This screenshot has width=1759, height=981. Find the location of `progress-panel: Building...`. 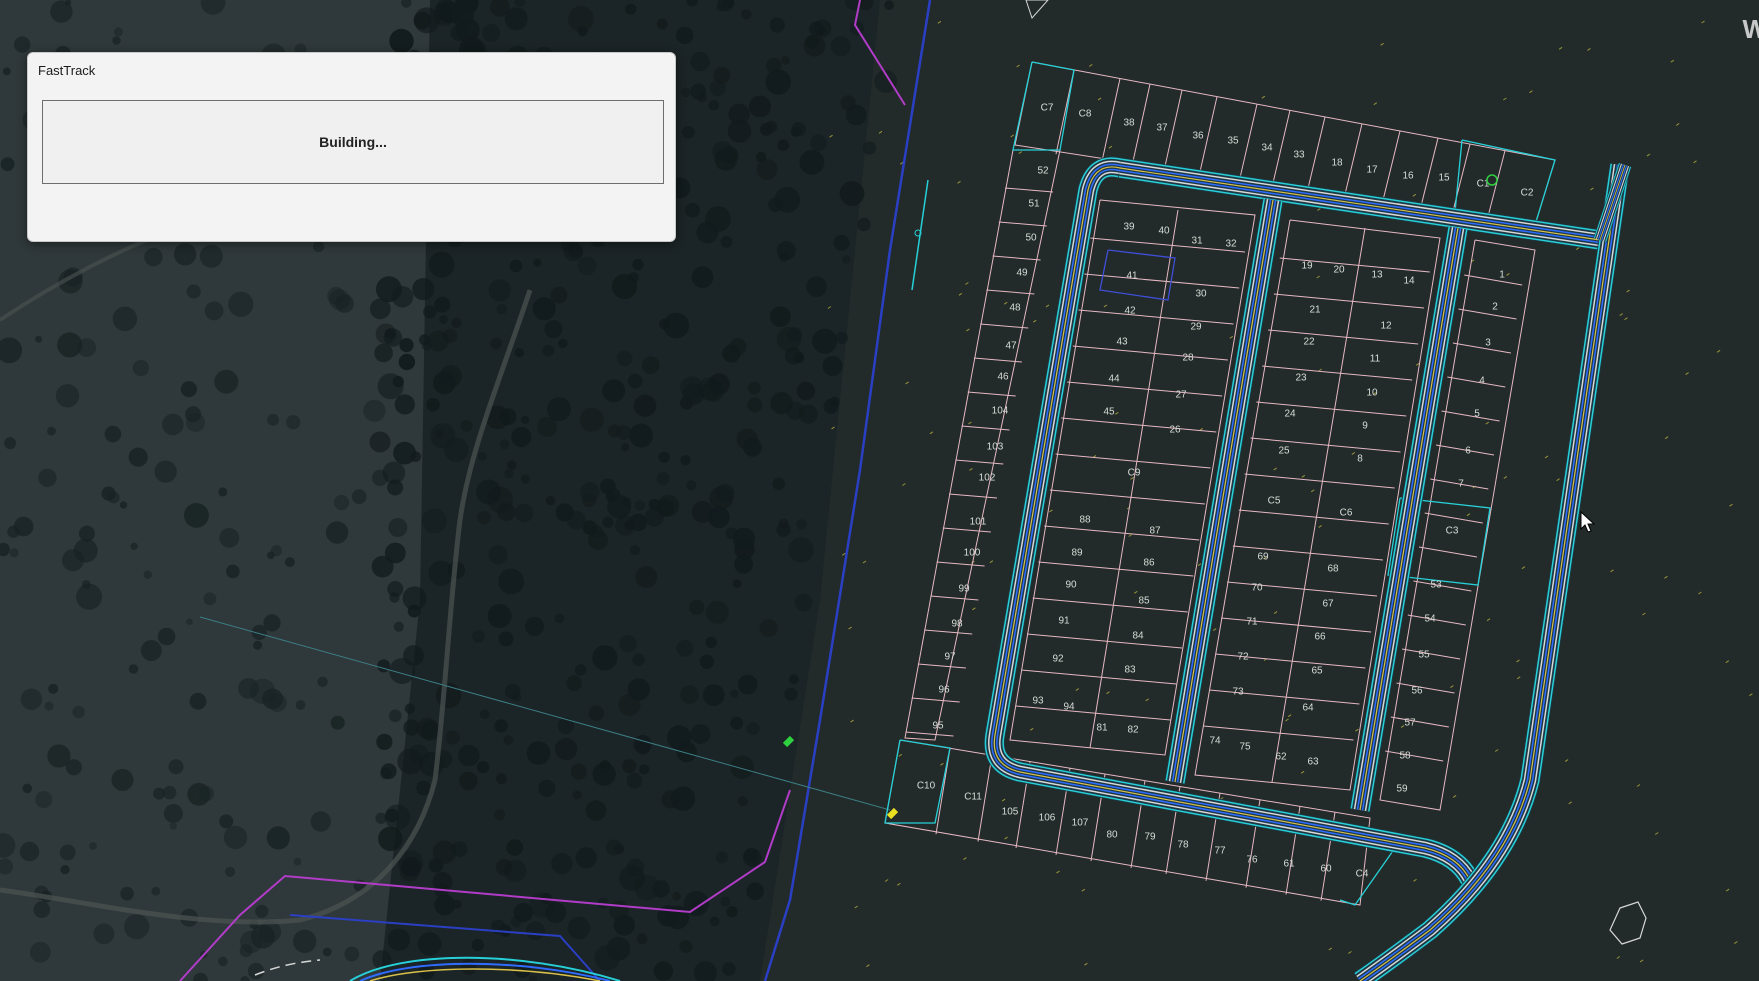

progress-panel: Building... is located at coordinates (353, 142).